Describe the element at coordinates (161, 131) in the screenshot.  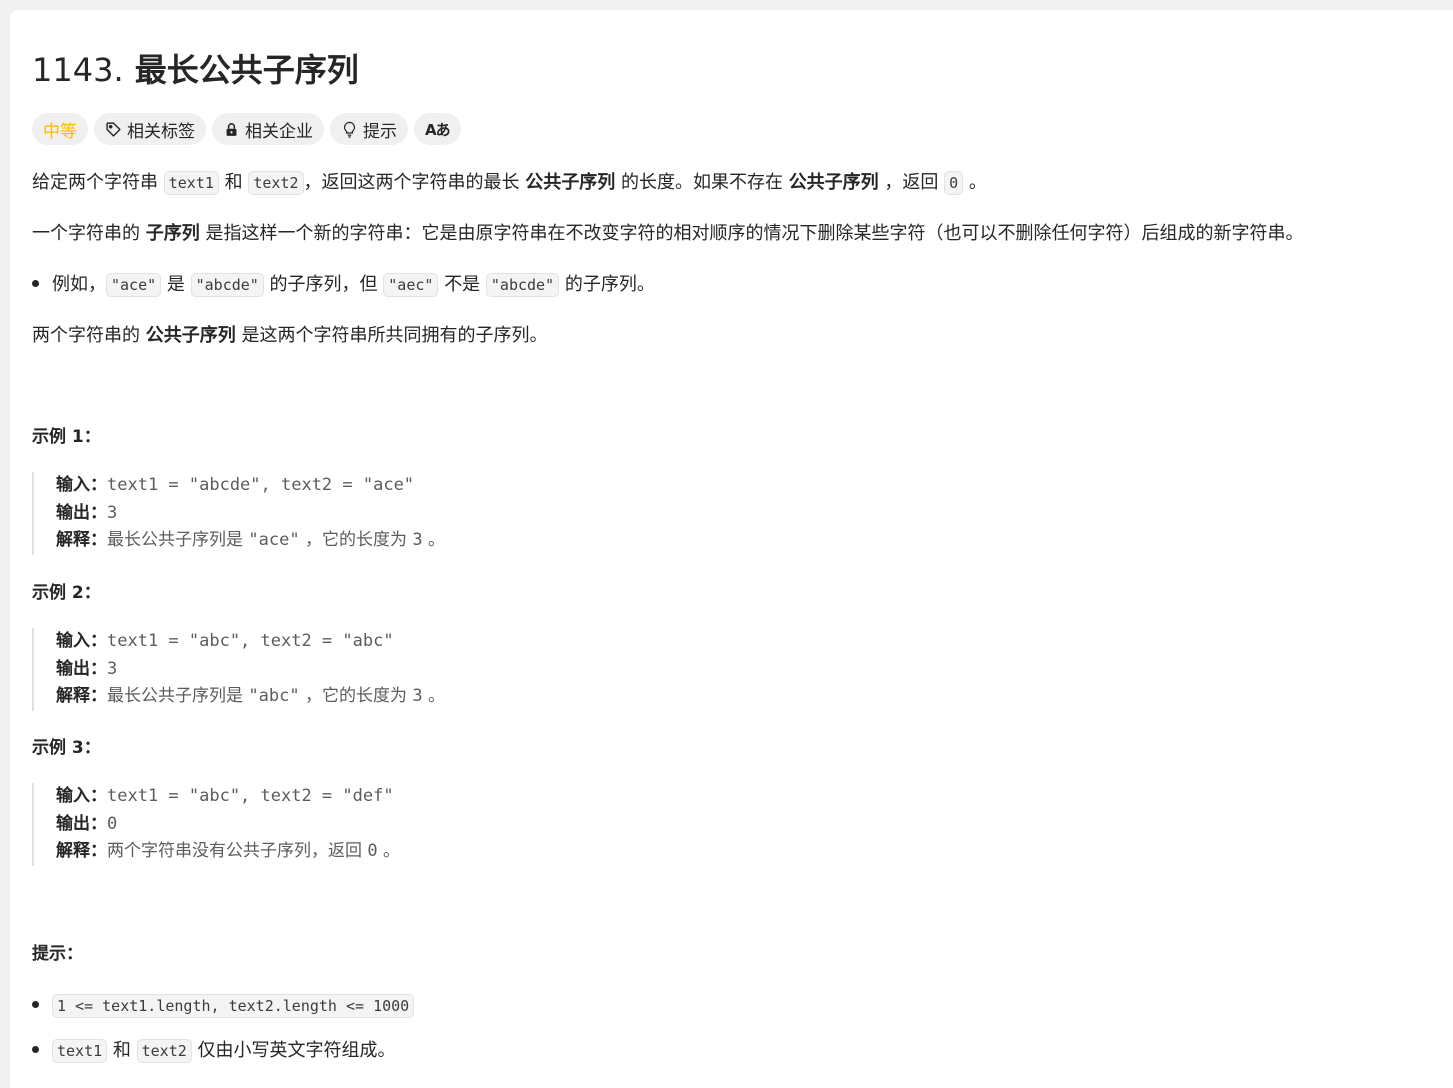
I see `related-tags-label: 相关标签` at that location.